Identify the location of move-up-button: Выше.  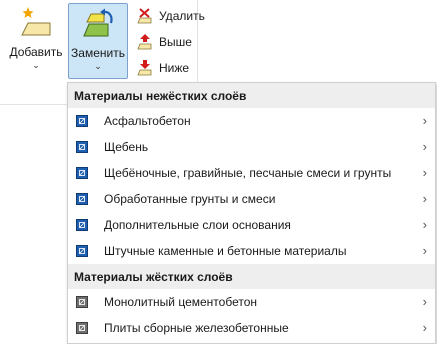
(164, 42).